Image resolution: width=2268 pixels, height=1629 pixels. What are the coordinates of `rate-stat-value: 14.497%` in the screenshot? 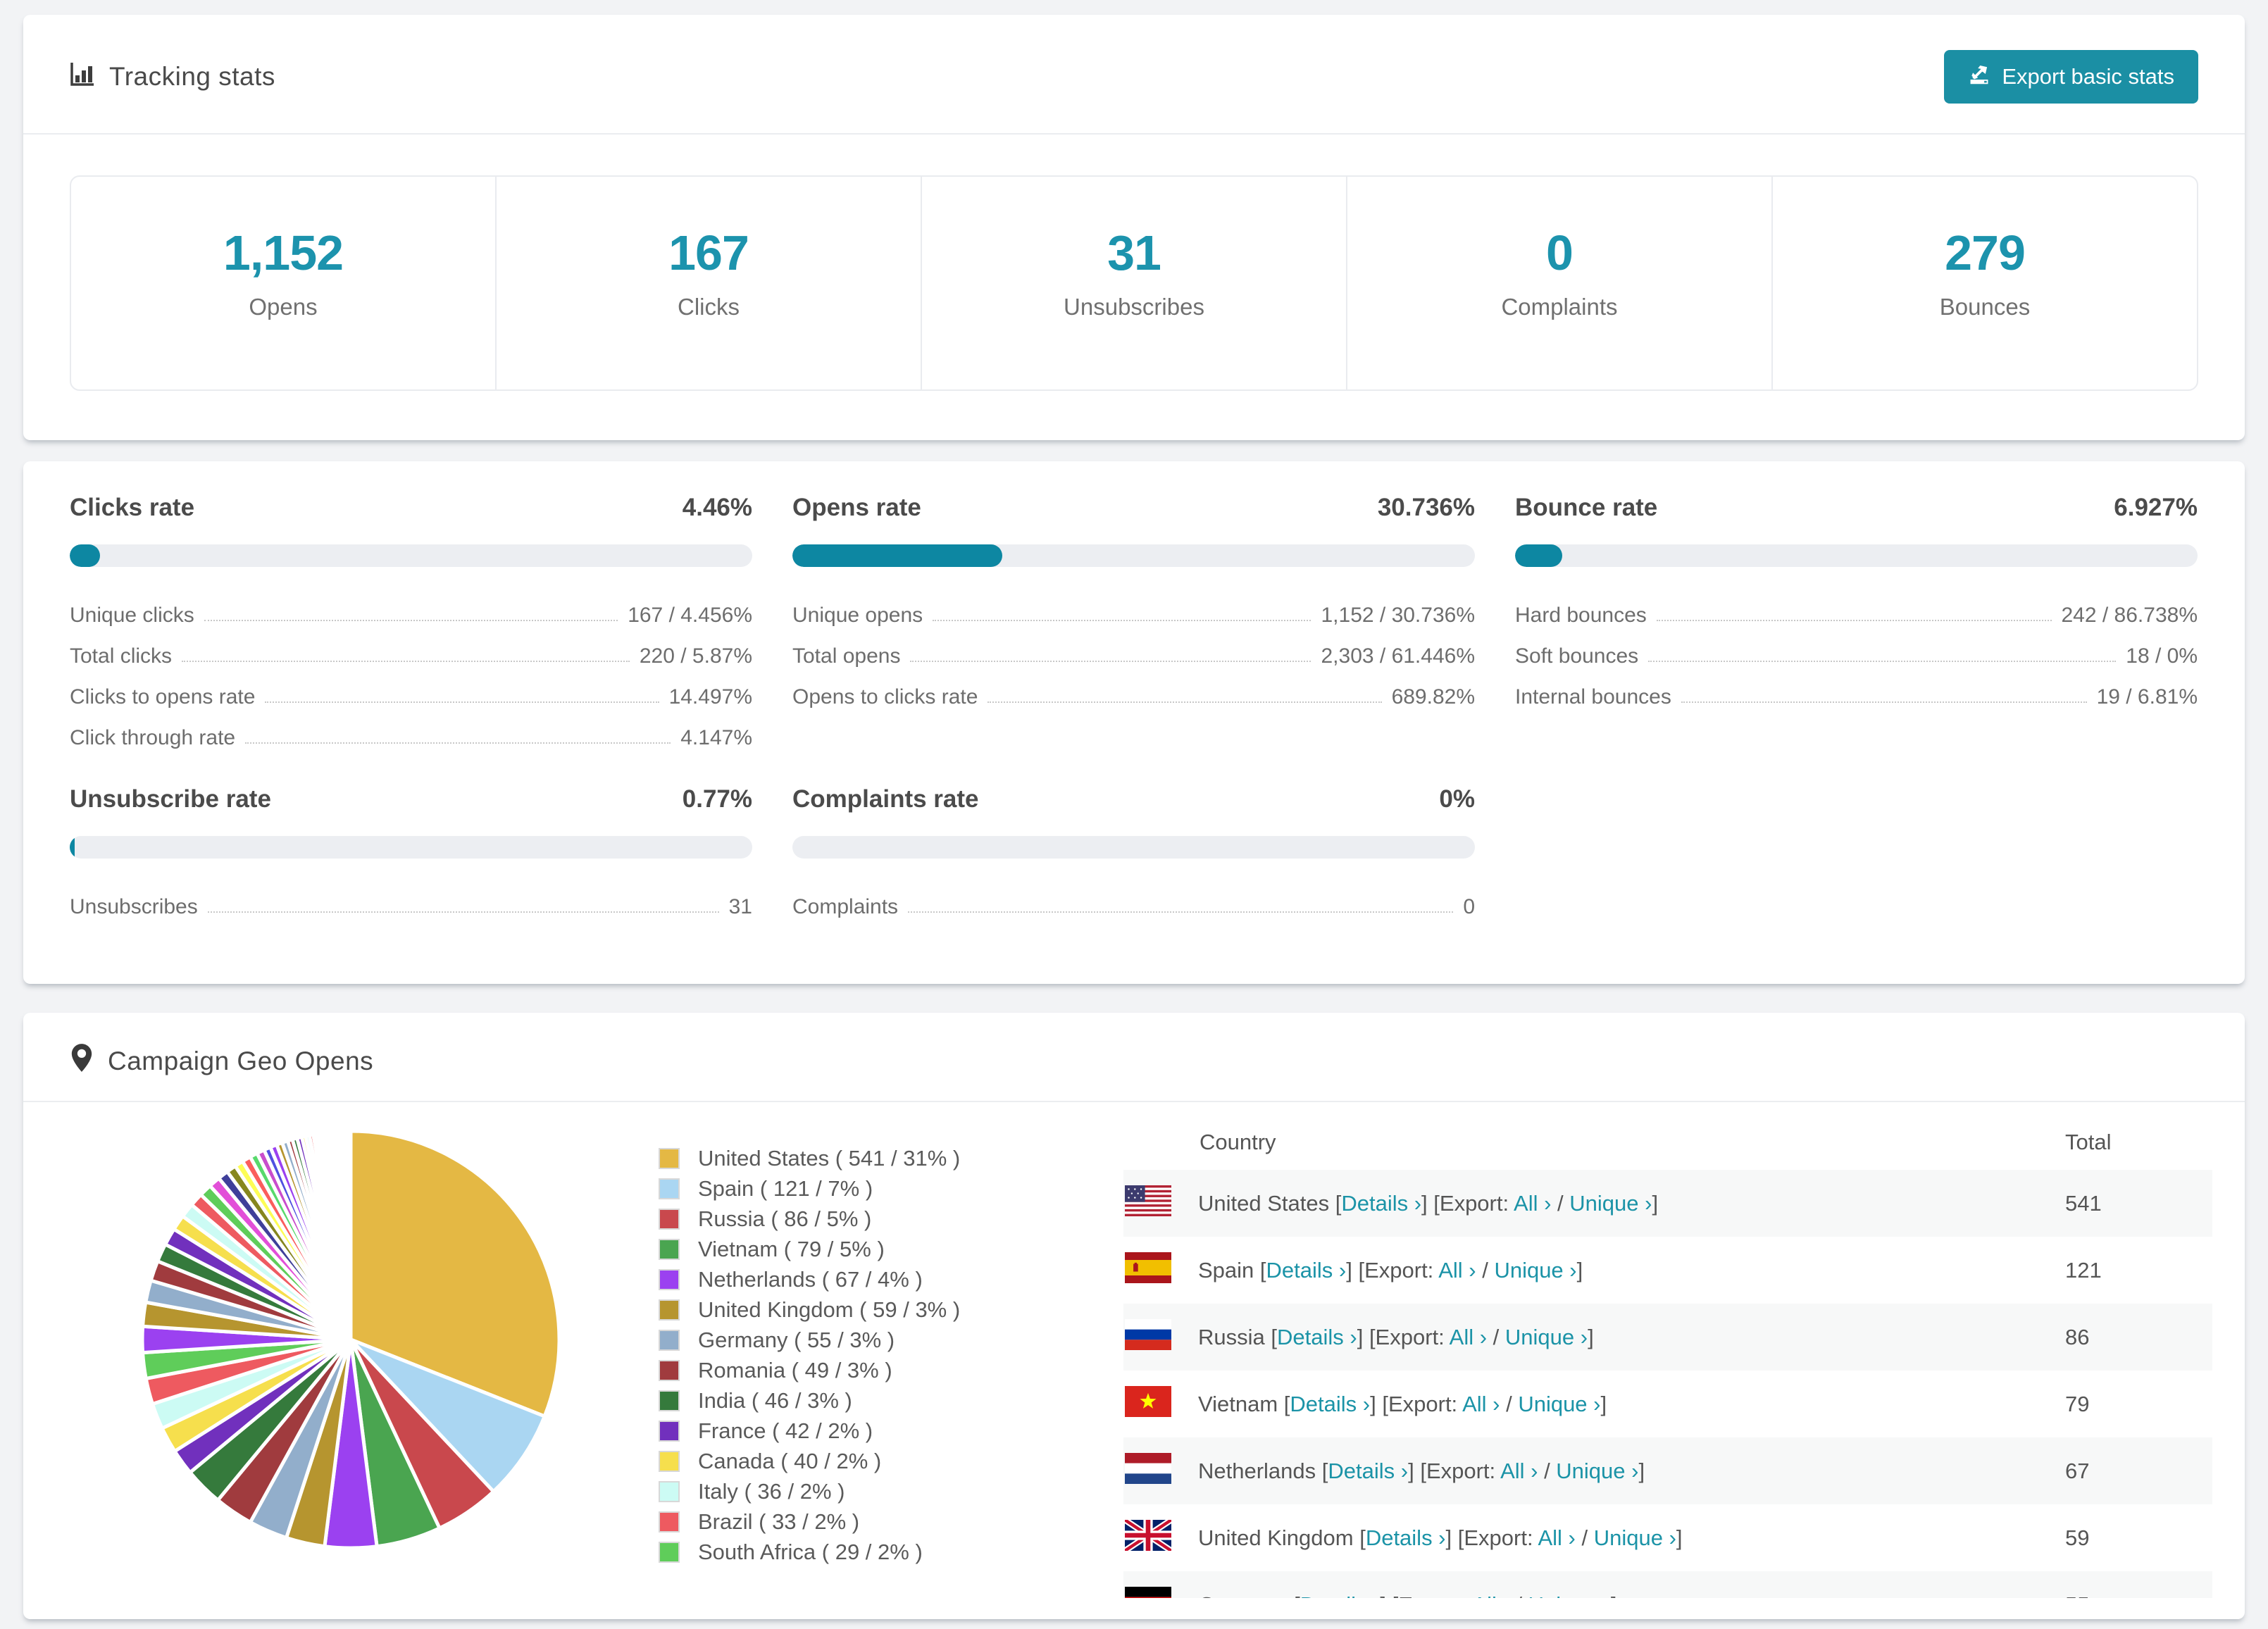 It's located at (710, 697).